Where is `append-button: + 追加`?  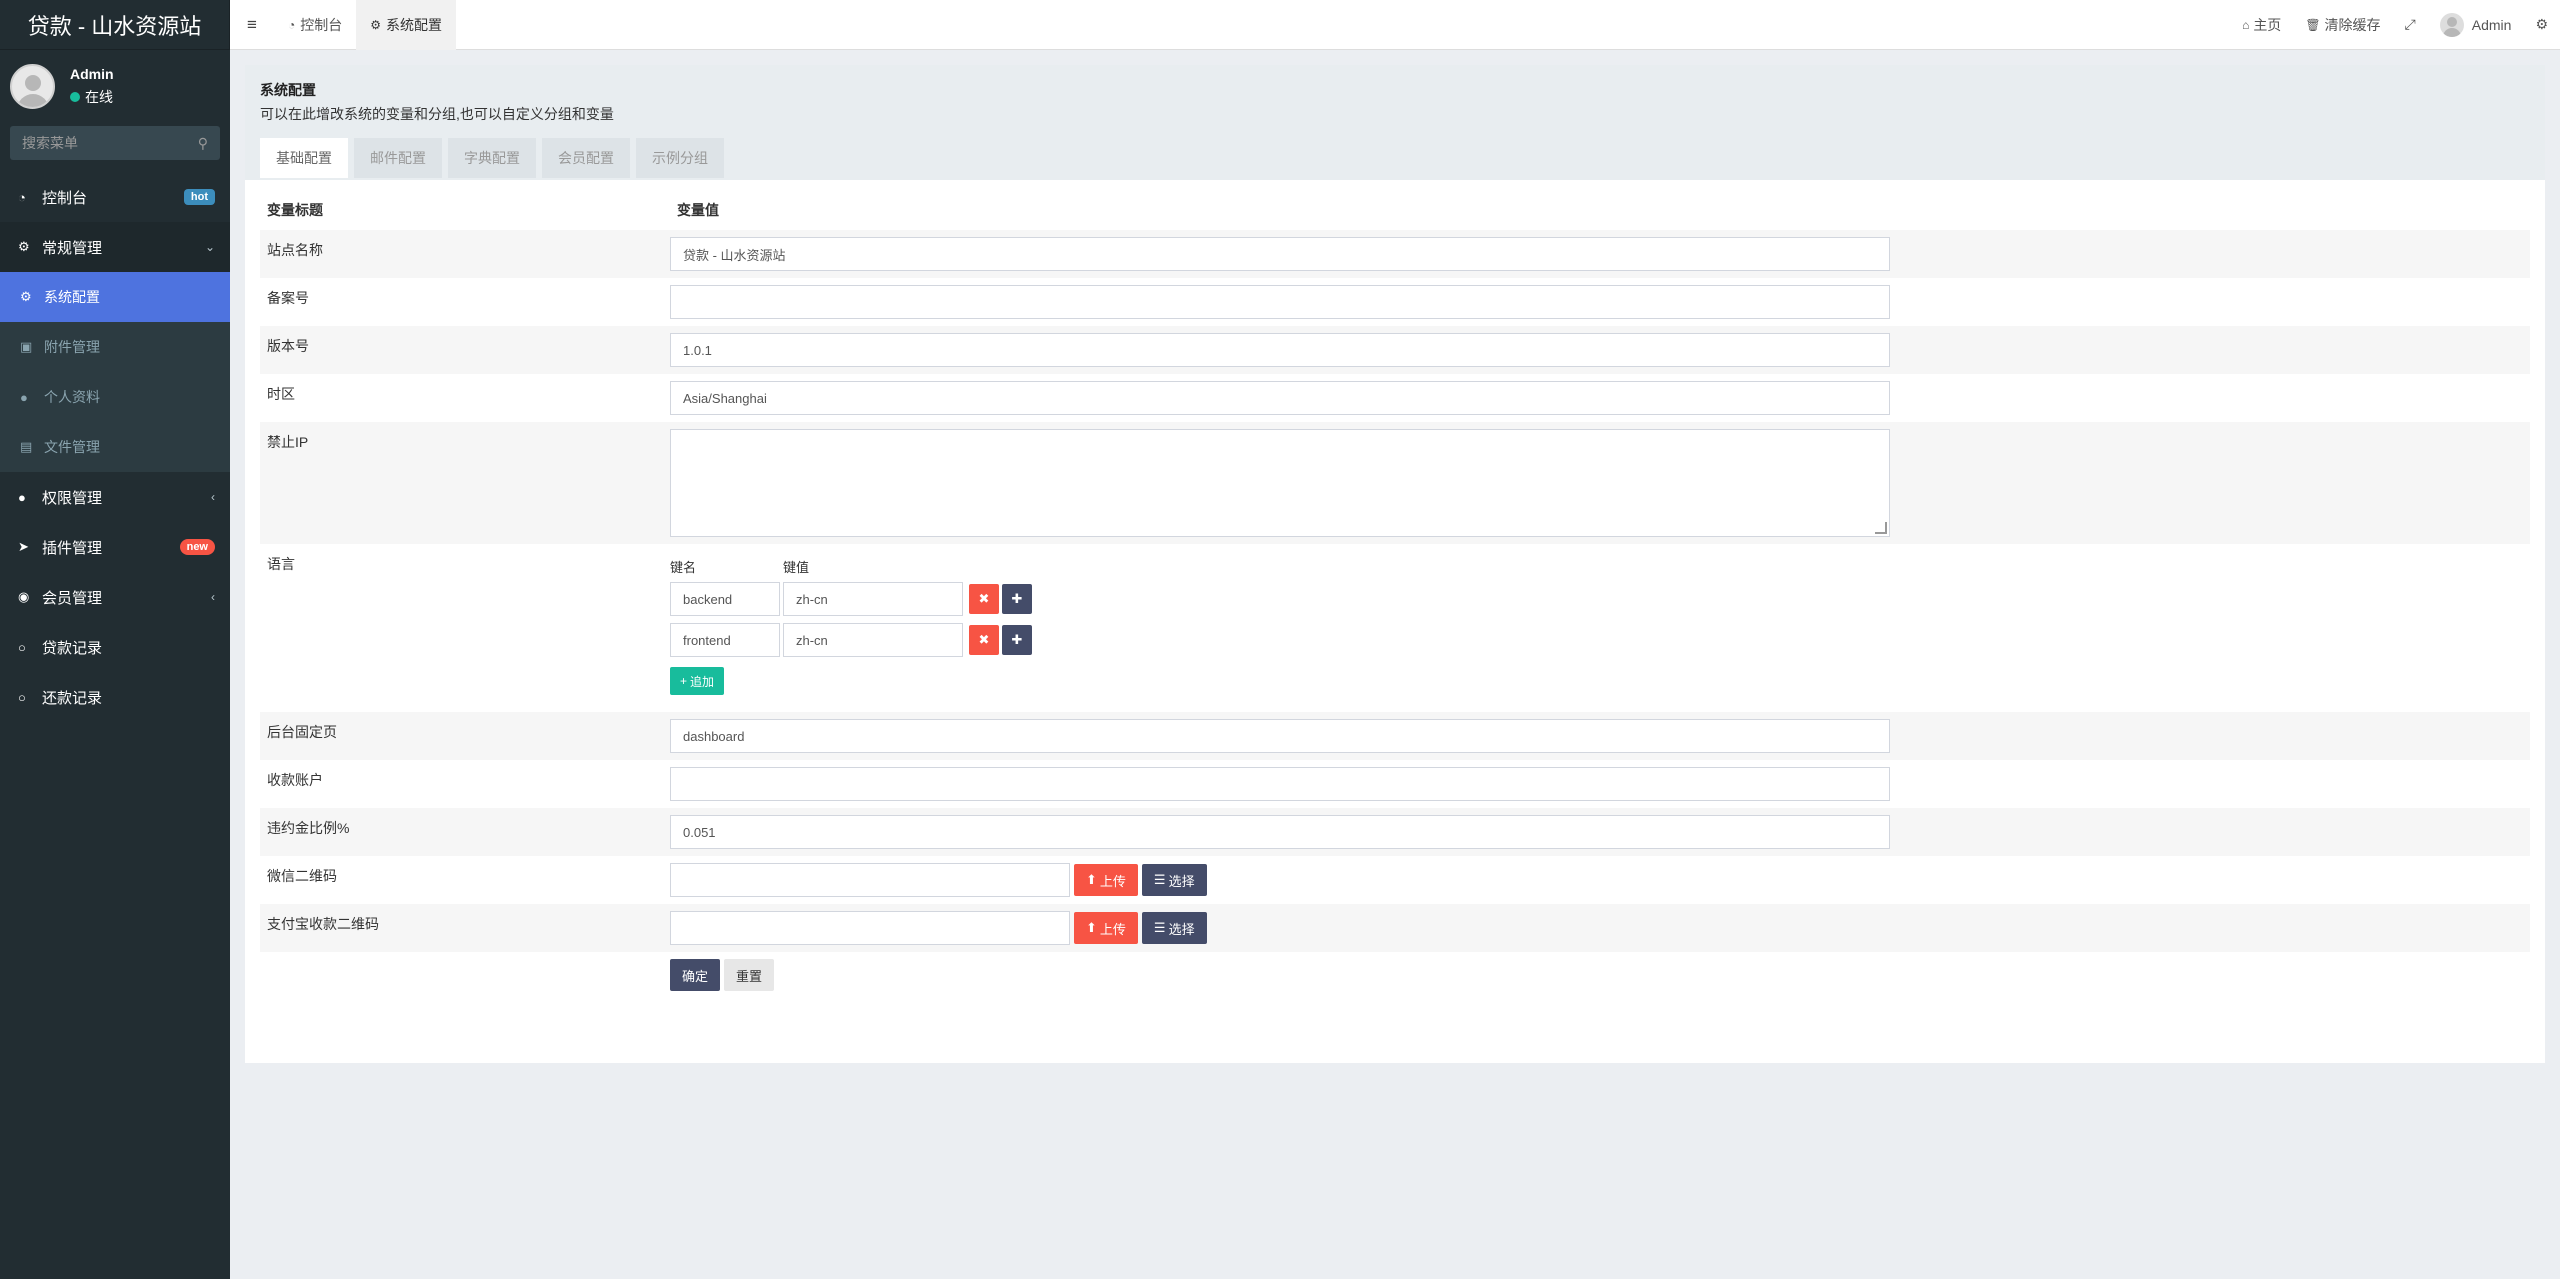
append-button: + 追加 is located at coordinates (697, 681).